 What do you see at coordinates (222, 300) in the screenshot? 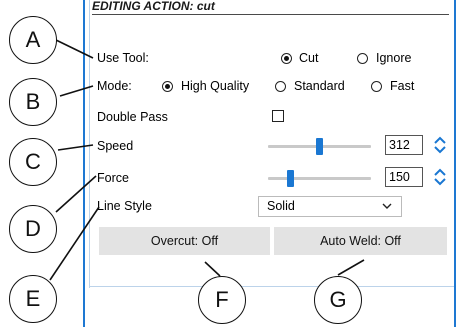
I see `callout-f: F` at bounding box center [222, 300].